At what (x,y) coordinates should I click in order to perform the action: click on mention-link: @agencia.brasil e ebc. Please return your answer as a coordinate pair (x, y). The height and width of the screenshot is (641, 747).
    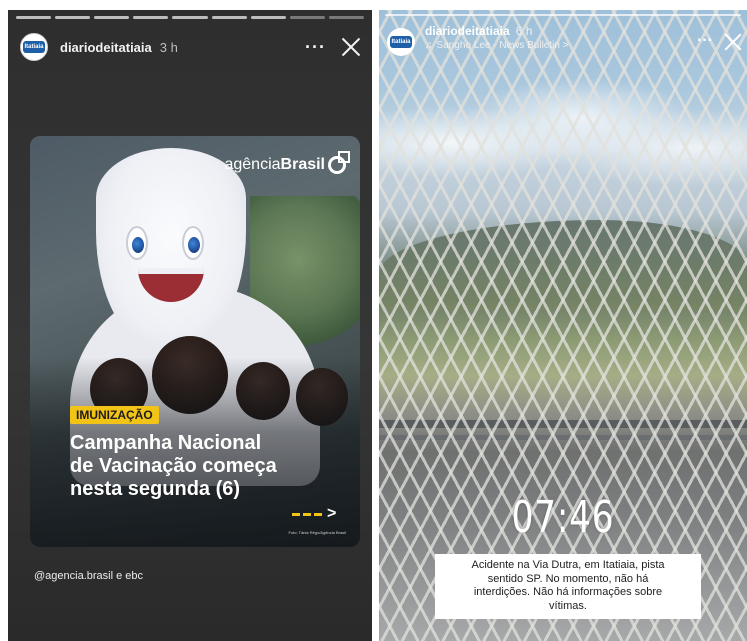
    Looking at the image, I should click on (88, 576).